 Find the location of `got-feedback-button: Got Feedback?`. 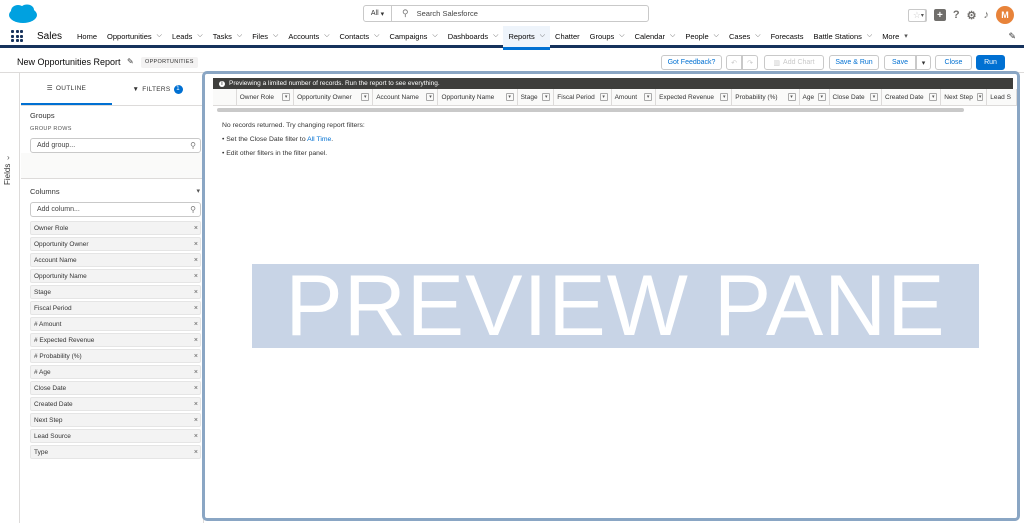

got-feedback-button: Got Feedback? is located at coordinates (691, 62).